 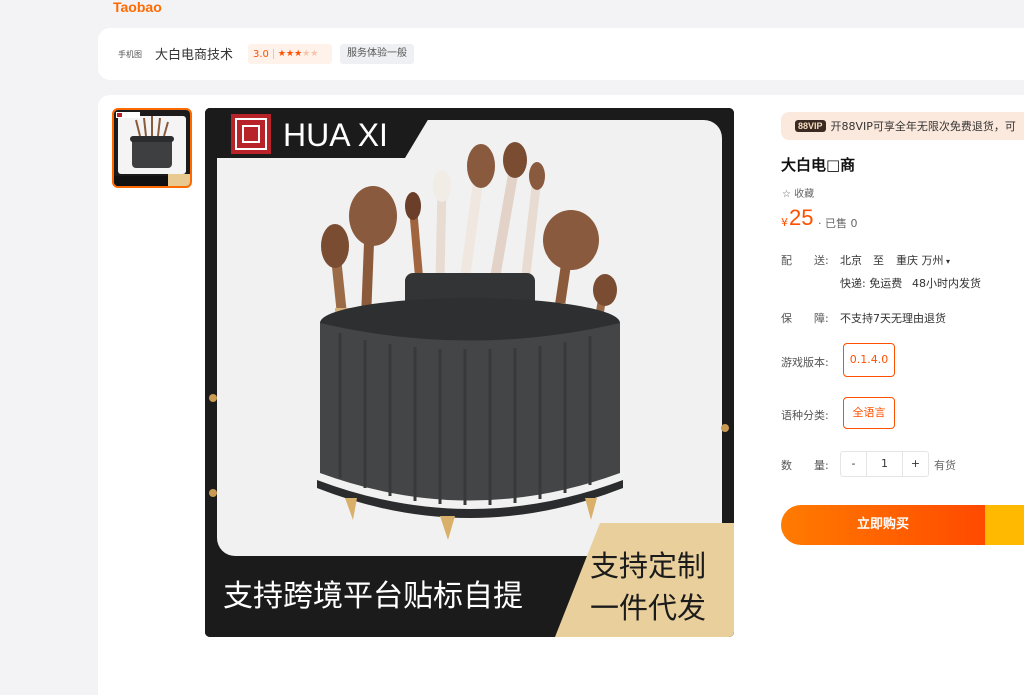 What do you see at coordinates (373, 596) in the screenshot?
I see `image-banner-left: 支持跨境平台贴标自提` at bounding box center [373, 596].